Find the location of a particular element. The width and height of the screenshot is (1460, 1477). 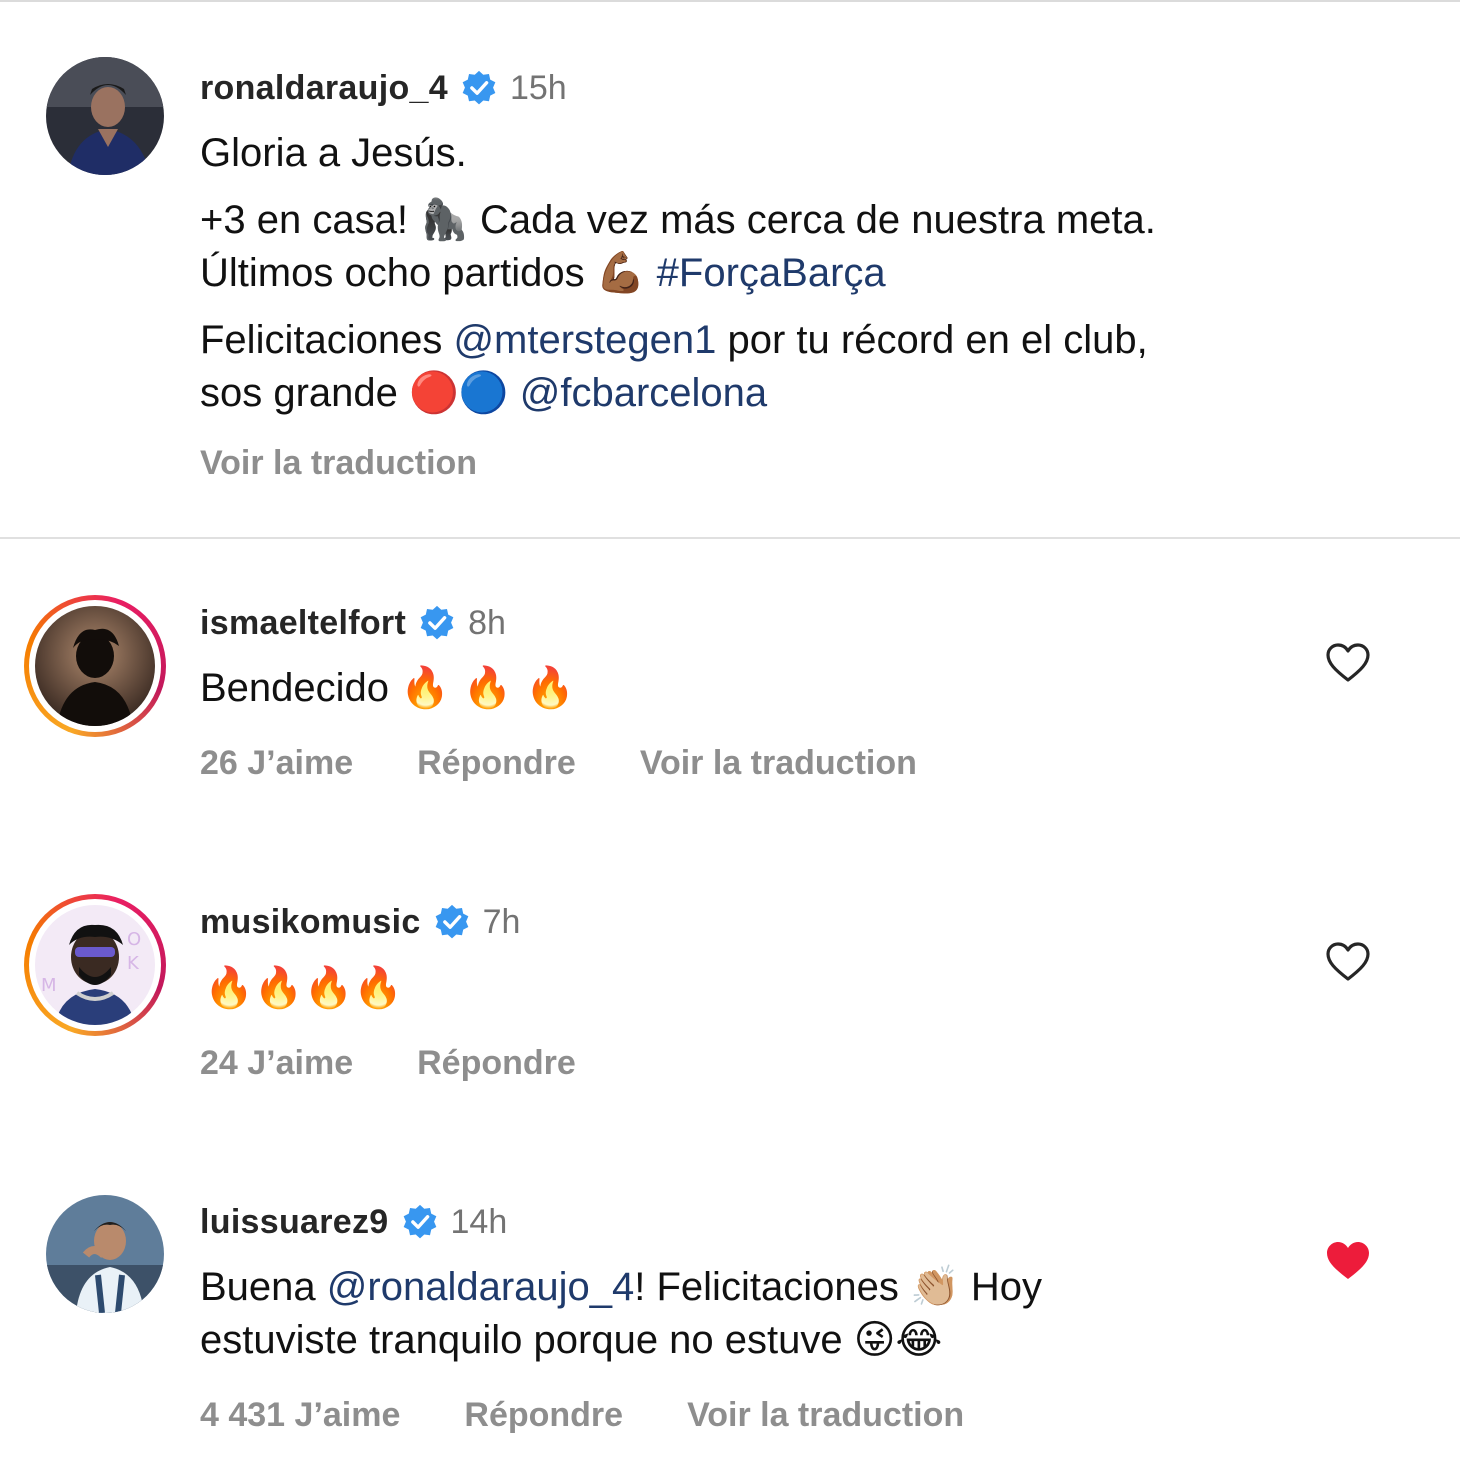

caption-text: por tu récord en el club, is located at coordinates (932, 340).